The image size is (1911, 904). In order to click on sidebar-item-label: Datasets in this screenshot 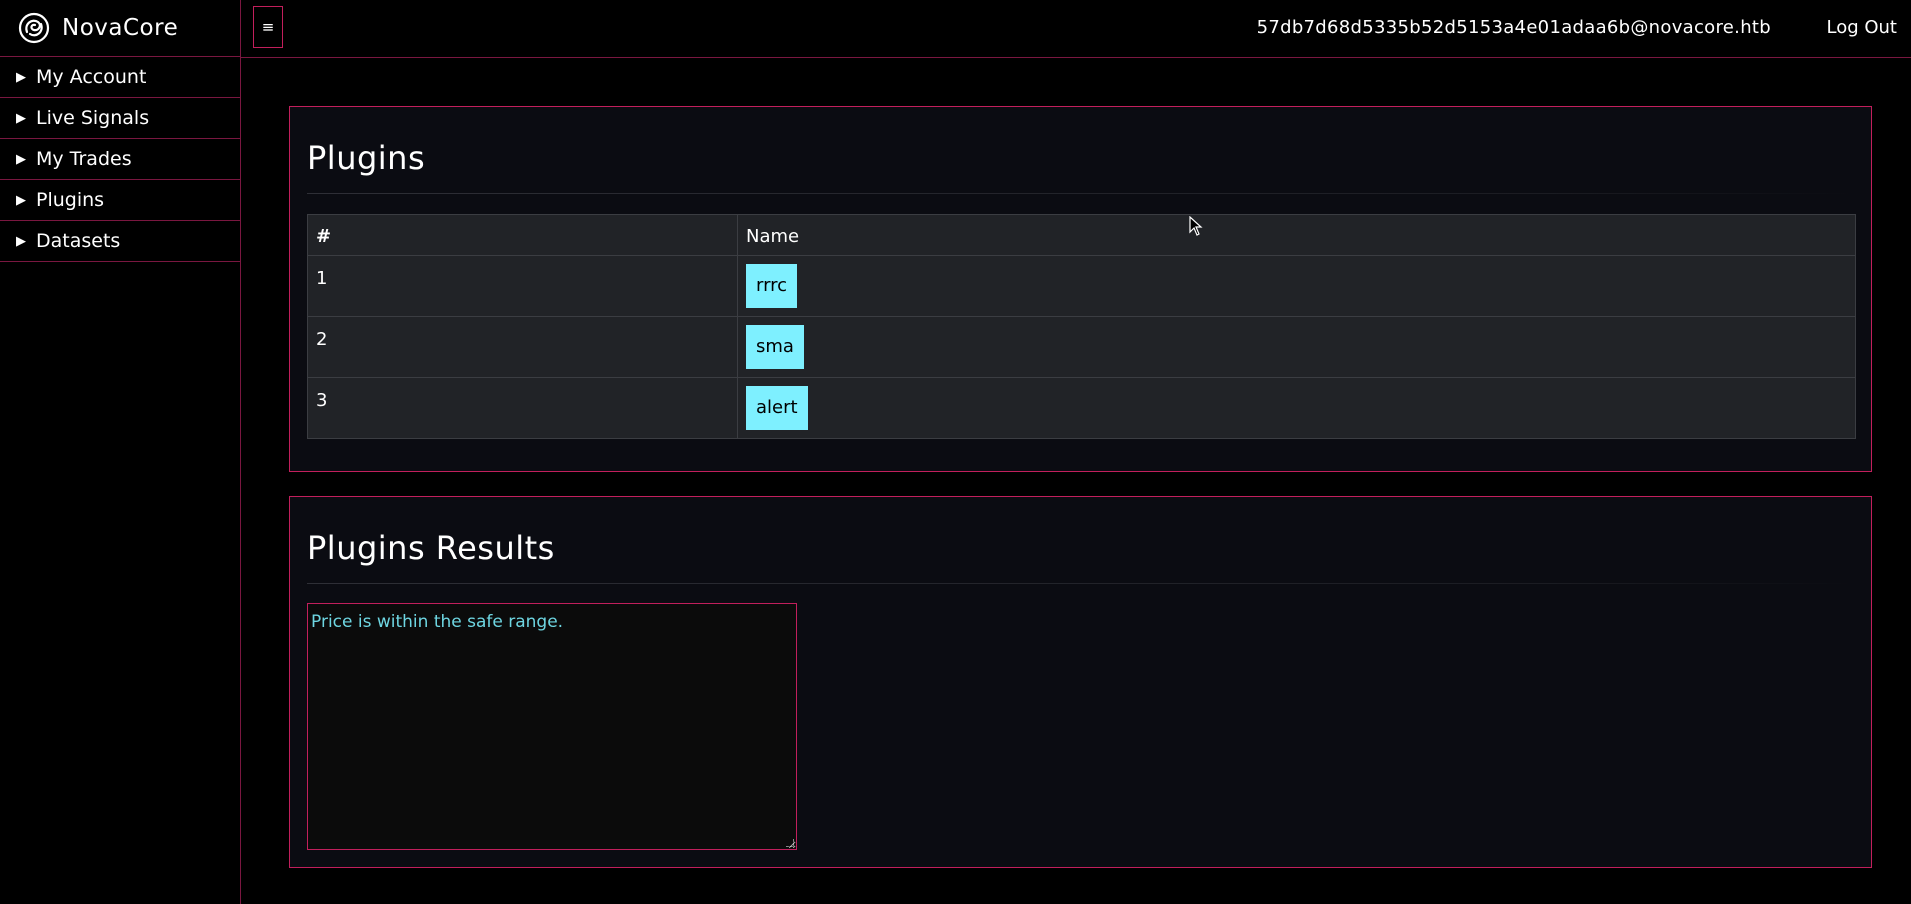, I will do `click(78, 241)`.